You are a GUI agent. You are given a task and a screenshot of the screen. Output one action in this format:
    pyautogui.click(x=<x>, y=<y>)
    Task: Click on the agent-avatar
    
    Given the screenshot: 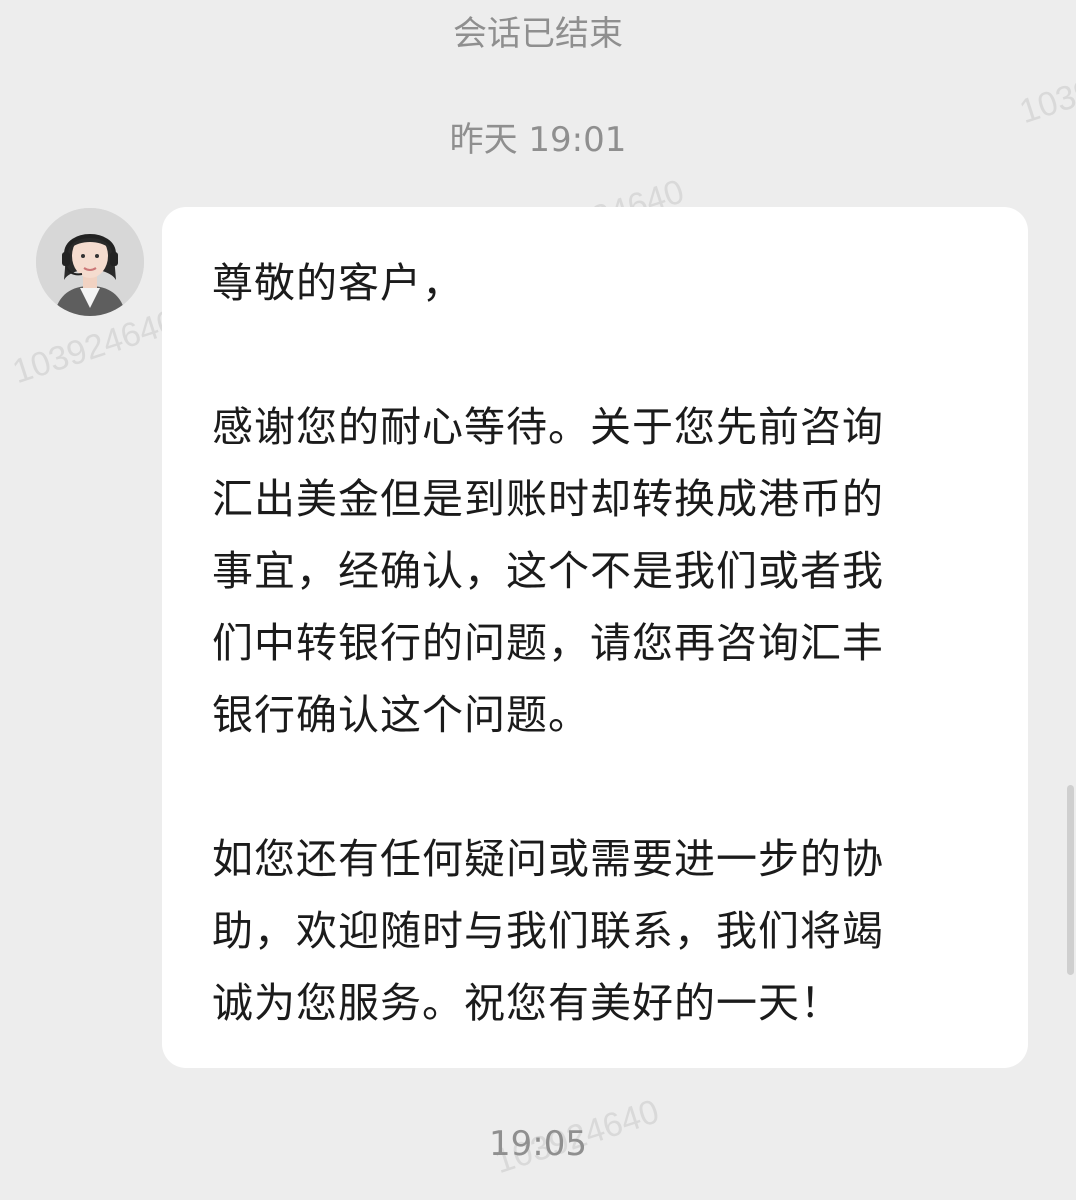 What is the action you would take?
    pyautogui.click(x=90, y=262)
    